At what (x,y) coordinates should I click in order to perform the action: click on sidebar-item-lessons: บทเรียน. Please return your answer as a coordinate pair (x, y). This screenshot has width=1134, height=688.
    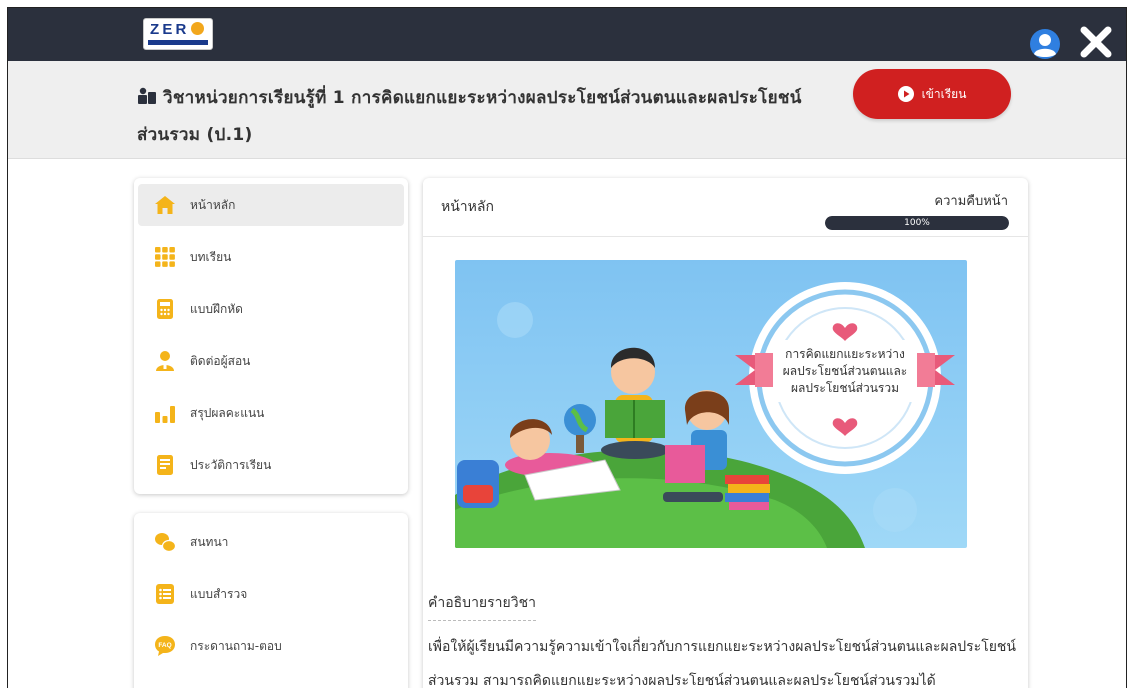
    Looking at the image, I should click on (271, 257).